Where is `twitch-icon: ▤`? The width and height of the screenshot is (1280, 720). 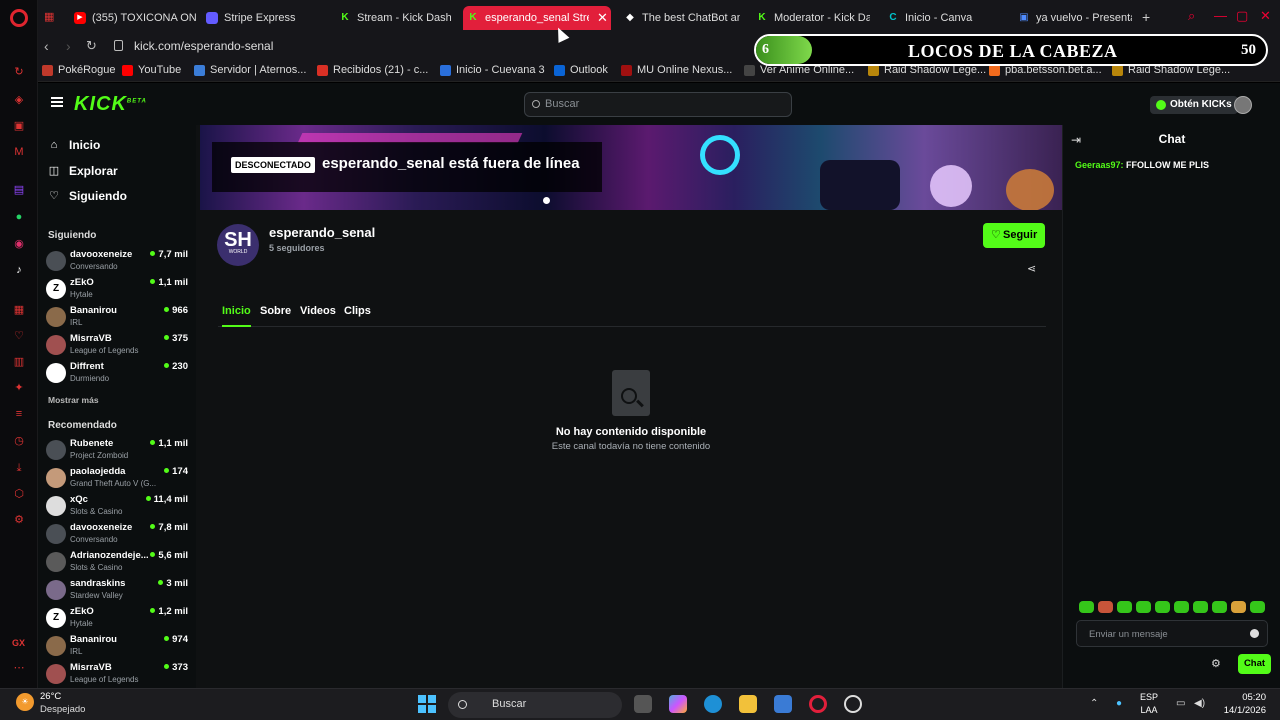
twitch-icon: ▤ is located at coordinates (19, 190).